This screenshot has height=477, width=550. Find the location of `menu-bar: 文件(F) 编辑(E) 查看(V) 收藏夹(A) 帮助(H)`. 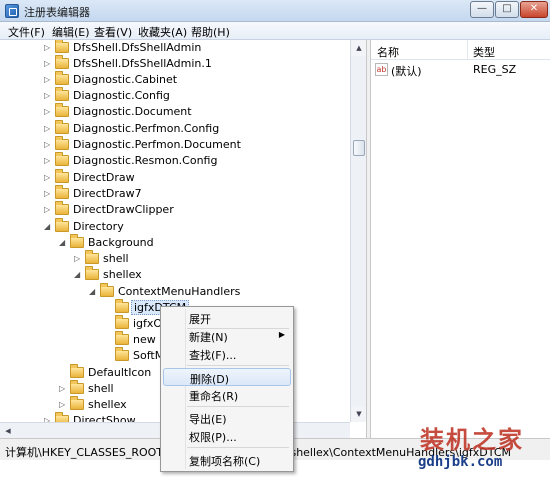

menu-bar: 文件(F) 编辑(E) 查看(V) 收藏夹(A) 帮助(H) is located at coordinates (275, 31).